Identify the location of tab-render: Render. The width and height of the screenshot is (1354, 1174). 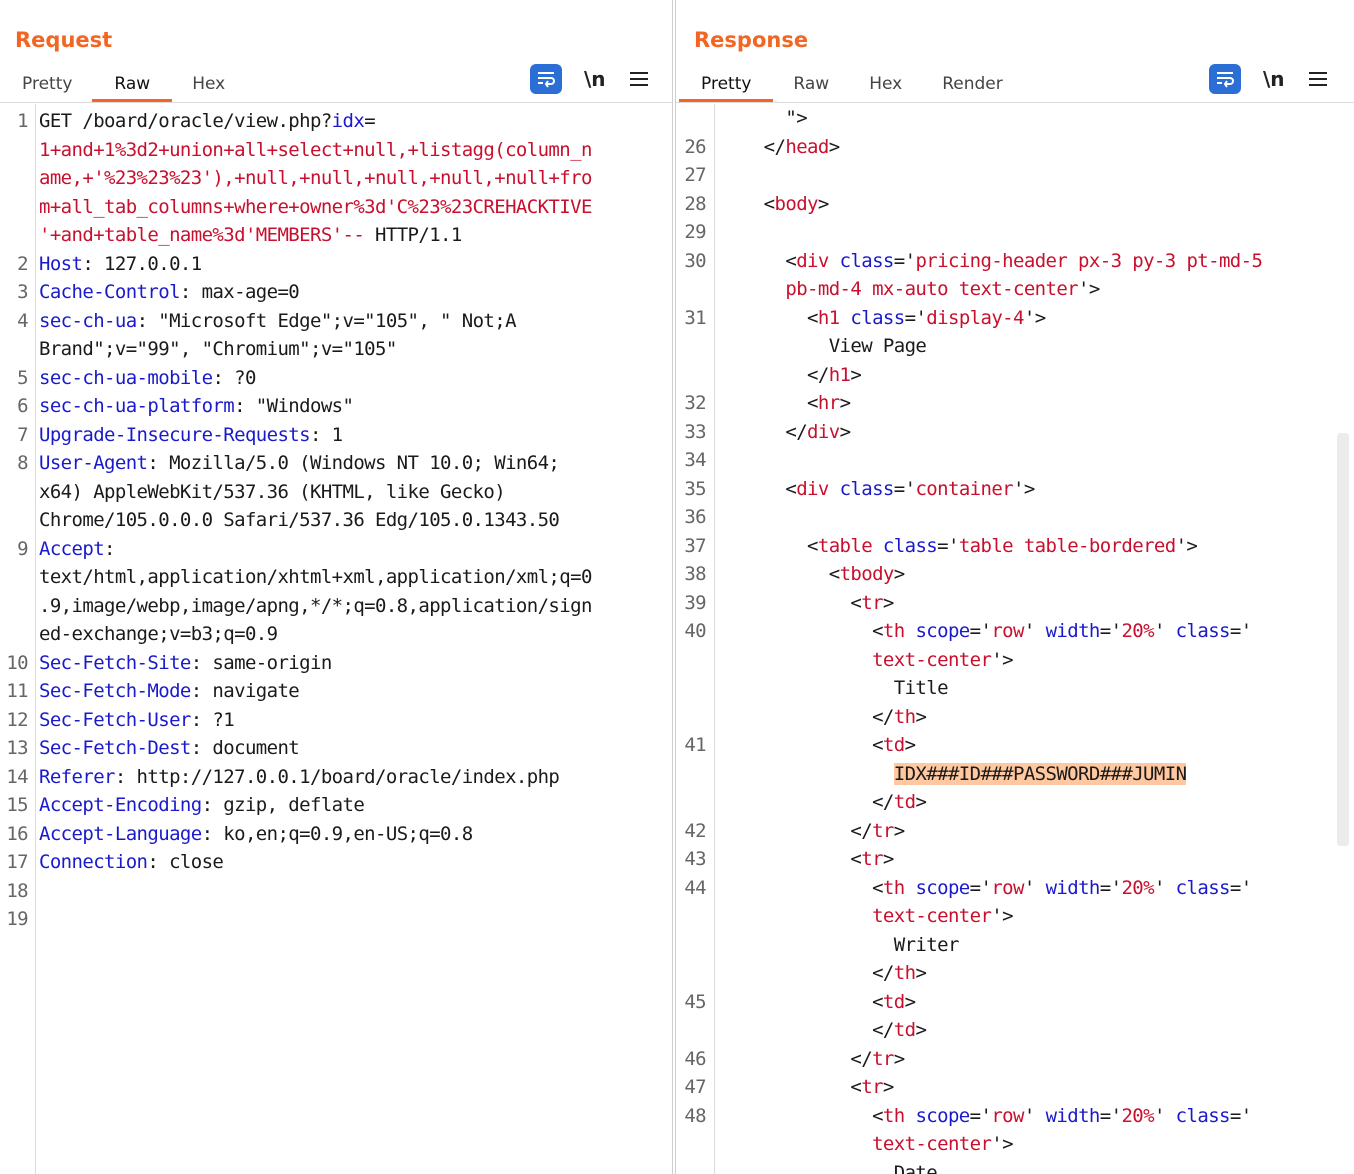
(972, 86).